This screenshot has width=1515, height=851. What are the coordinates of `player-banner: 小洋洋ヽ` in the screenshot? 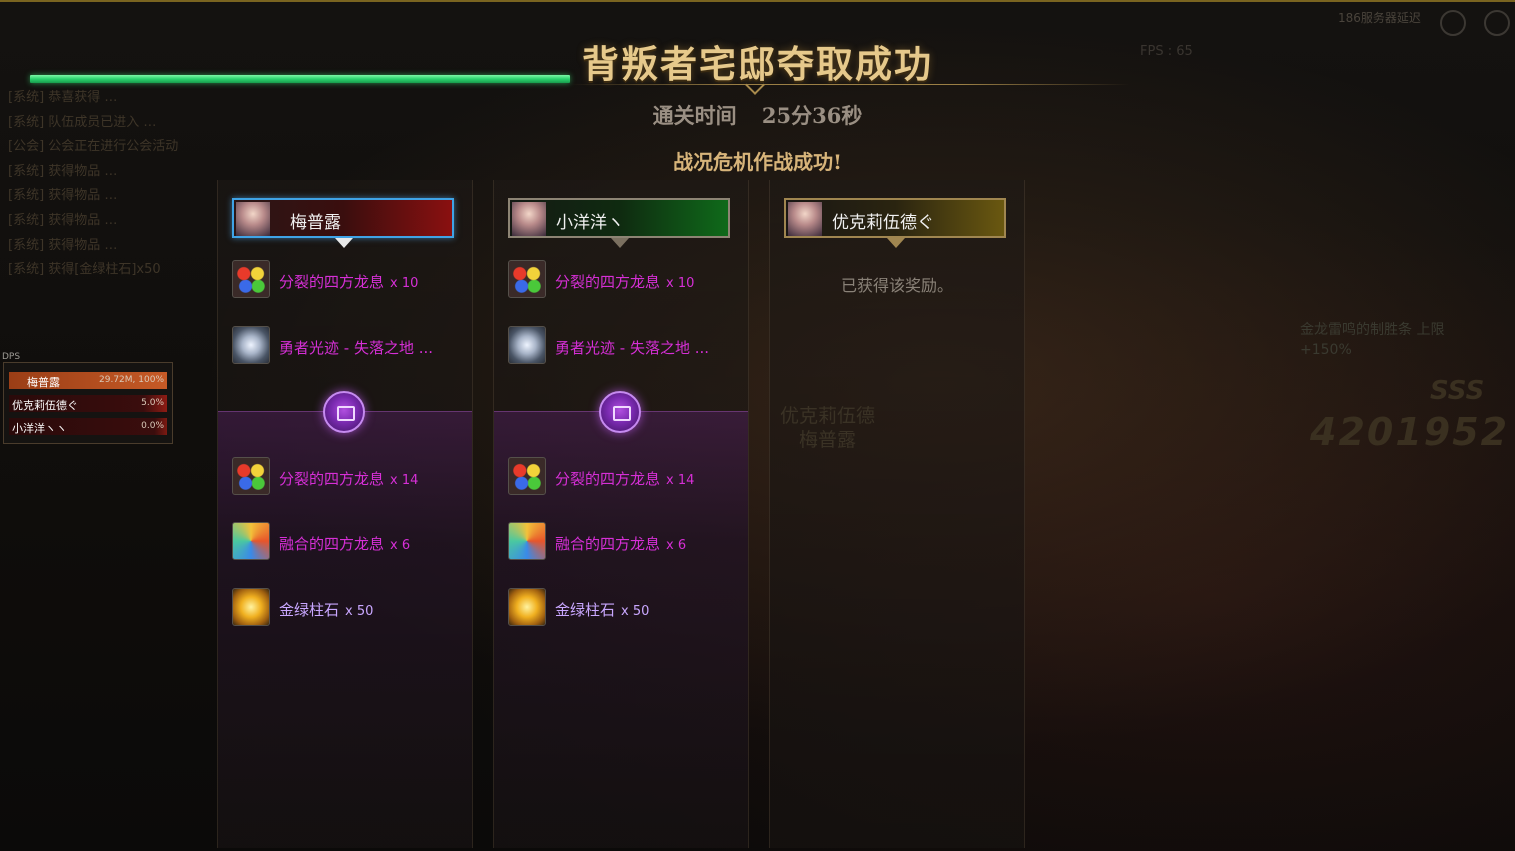 It's located at (619, 218).